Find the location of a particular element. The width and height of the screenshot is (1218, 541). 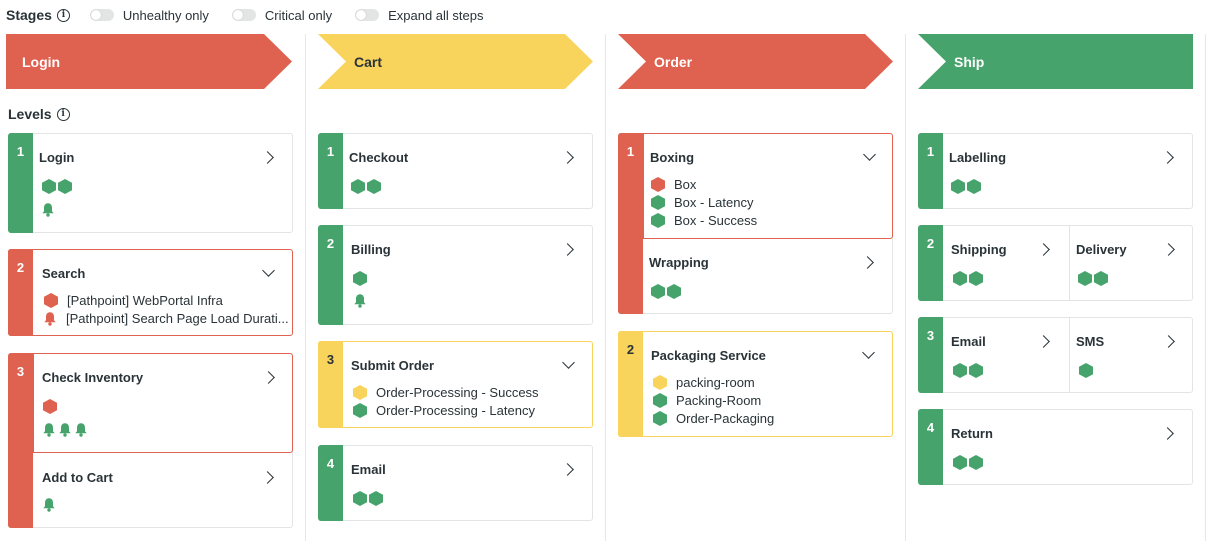

stage-name: Ship is located at coordinates (969, 61).